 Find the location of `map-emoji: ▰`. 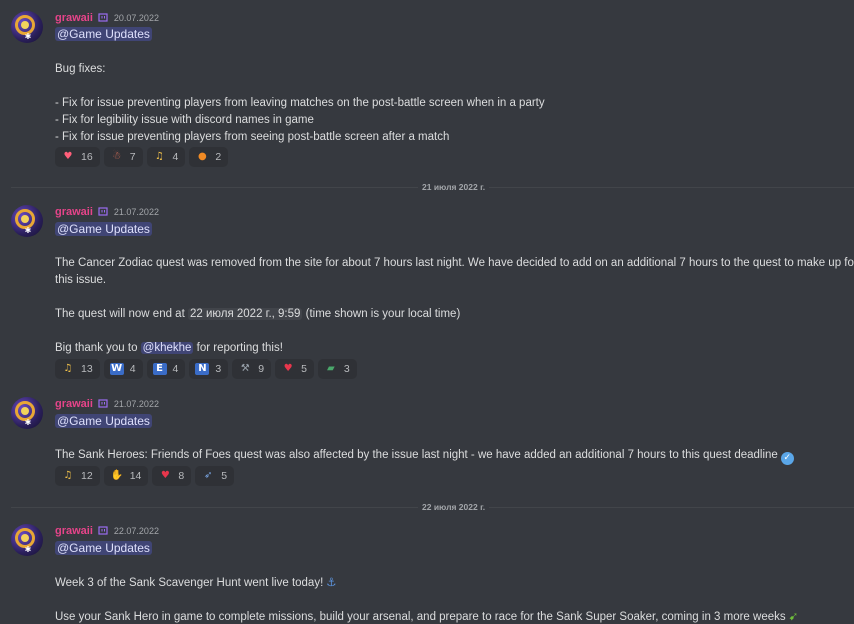

map-emoji: ▰ is located at coordinates (331, 368).